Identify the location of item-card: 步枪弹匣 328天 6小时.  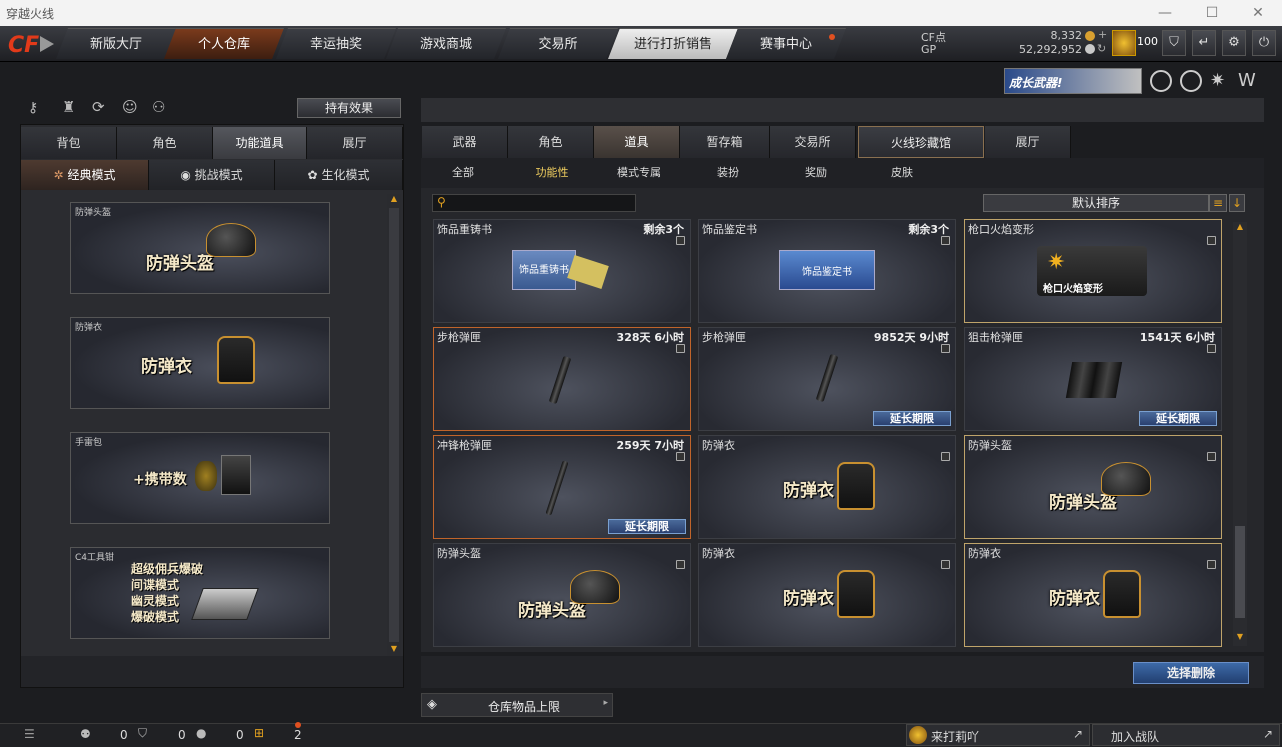
(562, 379).